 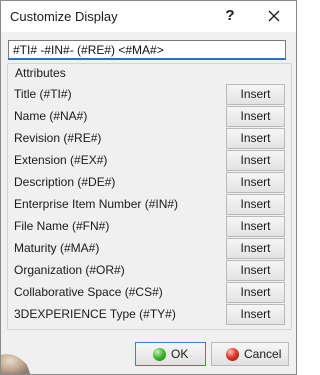 What do you see at coordinates (96, 204) in the screenshot?
I see `attribute-label: Enterprise Item Number (#IN#)` at bounding box center [96, 204].